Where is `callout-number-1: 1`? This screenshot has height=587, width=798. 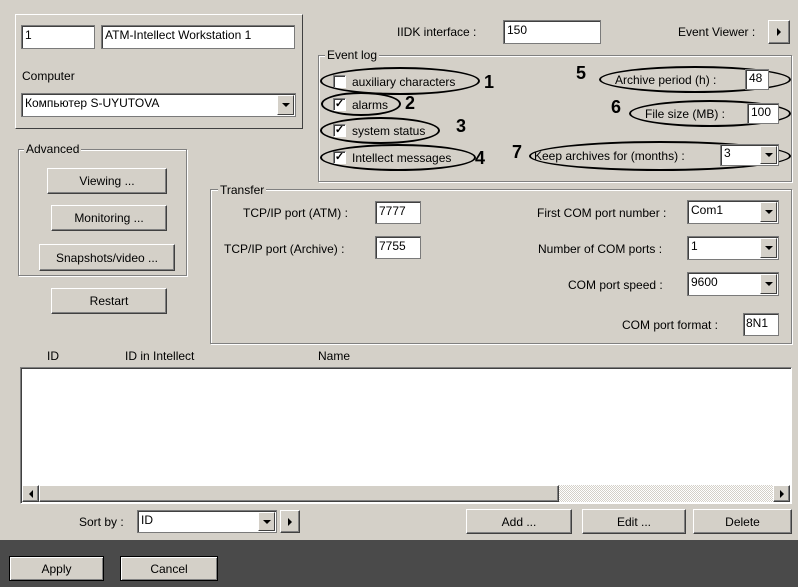
callout-number-1: 1 is located at coordinates (489, 82).